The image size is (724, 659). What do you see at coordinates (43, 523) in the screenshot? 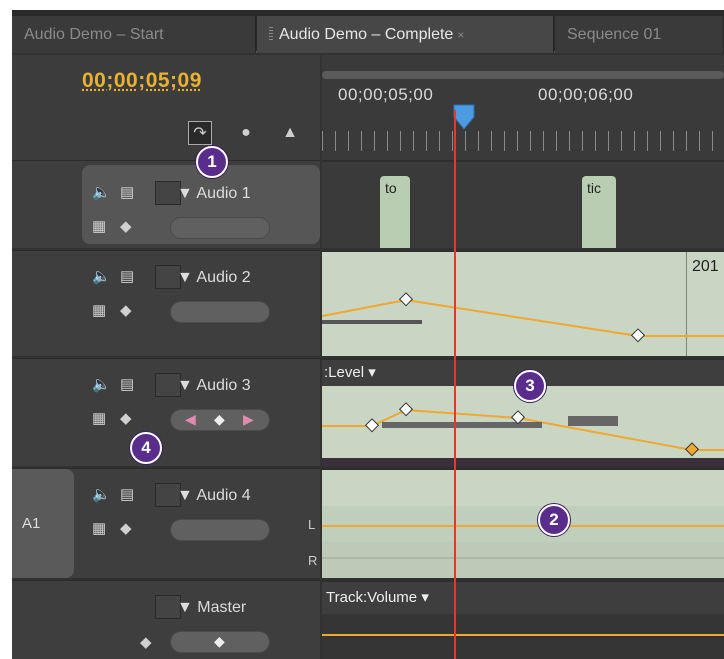
I see `source-track-target: A1` at bounding box center [43, 523].